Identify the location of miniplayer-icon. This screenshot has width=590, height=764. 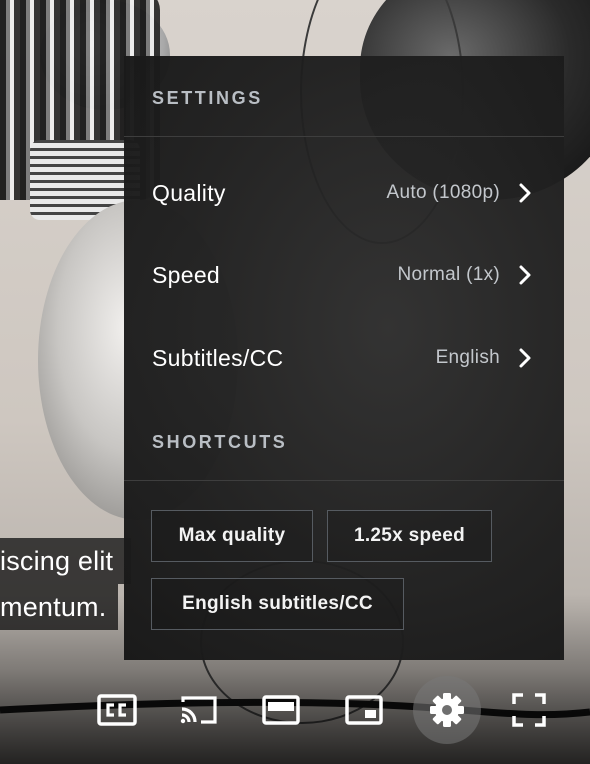
(364, 710).